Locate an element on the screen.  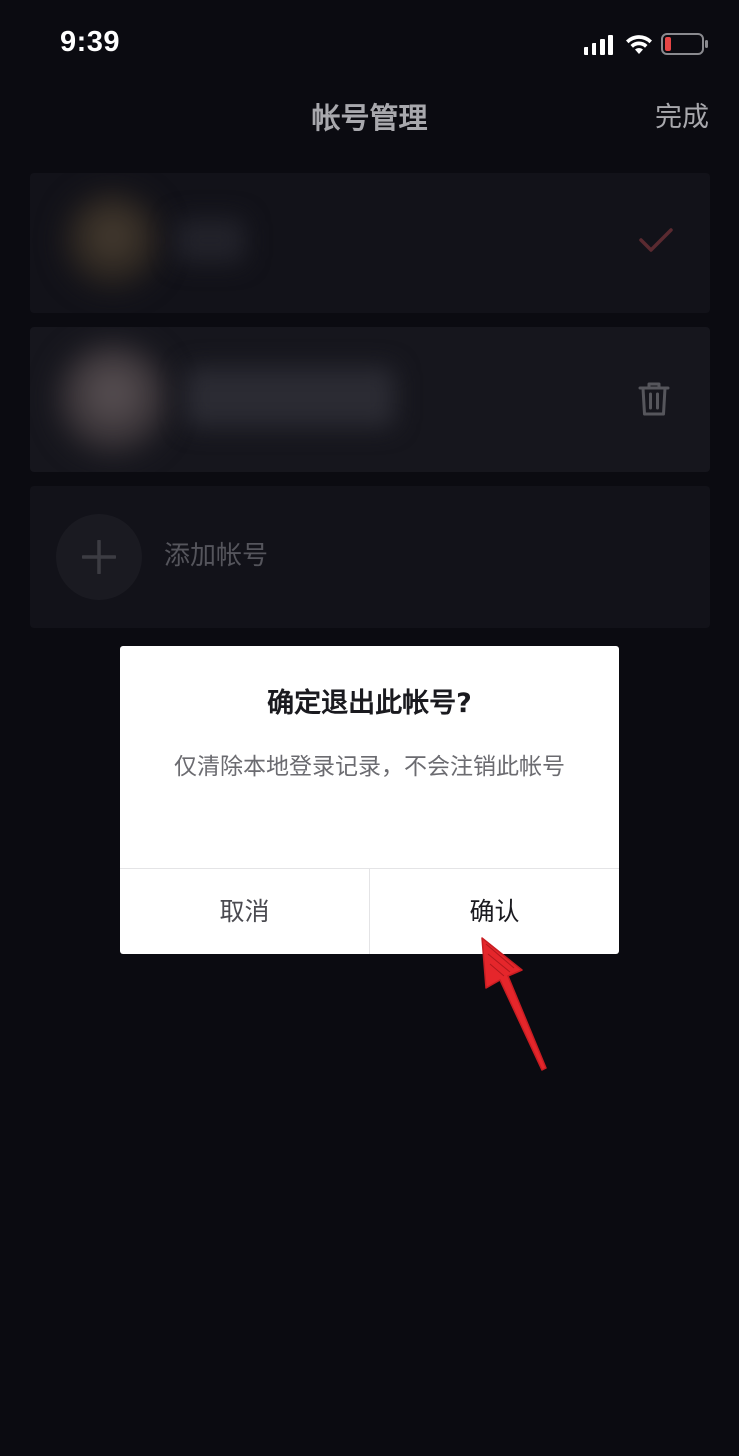
cancel-button: 取消 is located at coordinates (244, 911).